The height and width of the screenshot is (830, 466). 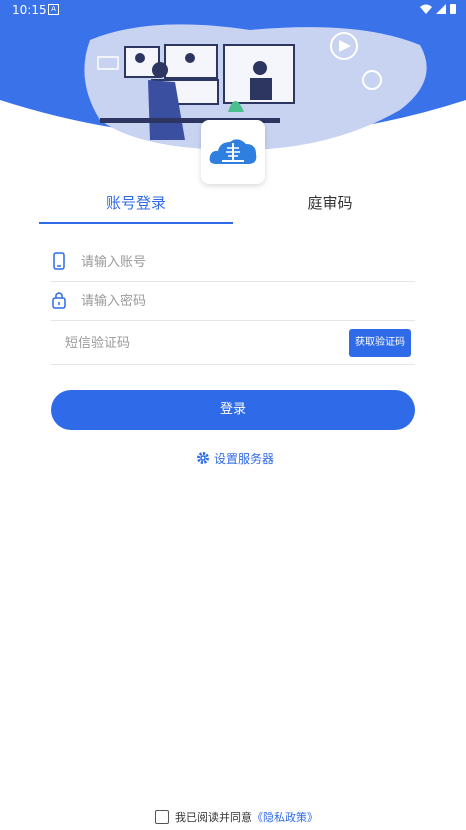 I want to click on password-input, so click(x=241, y=301).